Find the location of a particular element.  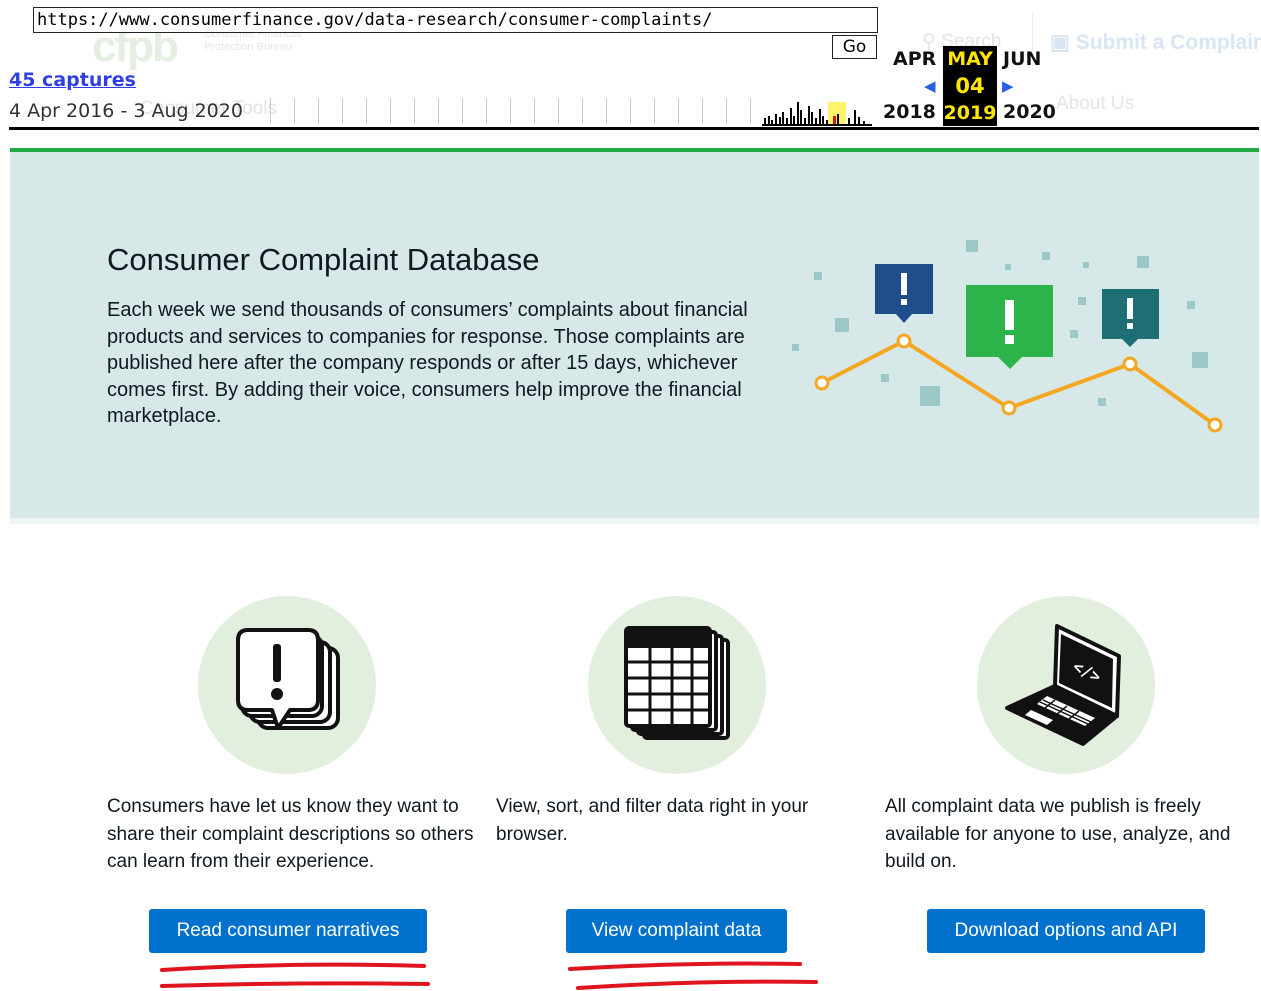

wayback-next-capture-icon: ▶ is located at coordinates (1008, 86).